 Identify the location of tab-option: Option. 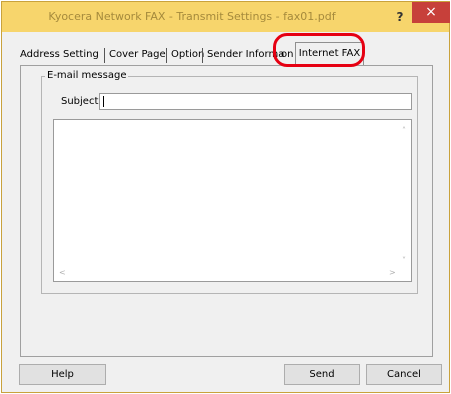
(187, 55).